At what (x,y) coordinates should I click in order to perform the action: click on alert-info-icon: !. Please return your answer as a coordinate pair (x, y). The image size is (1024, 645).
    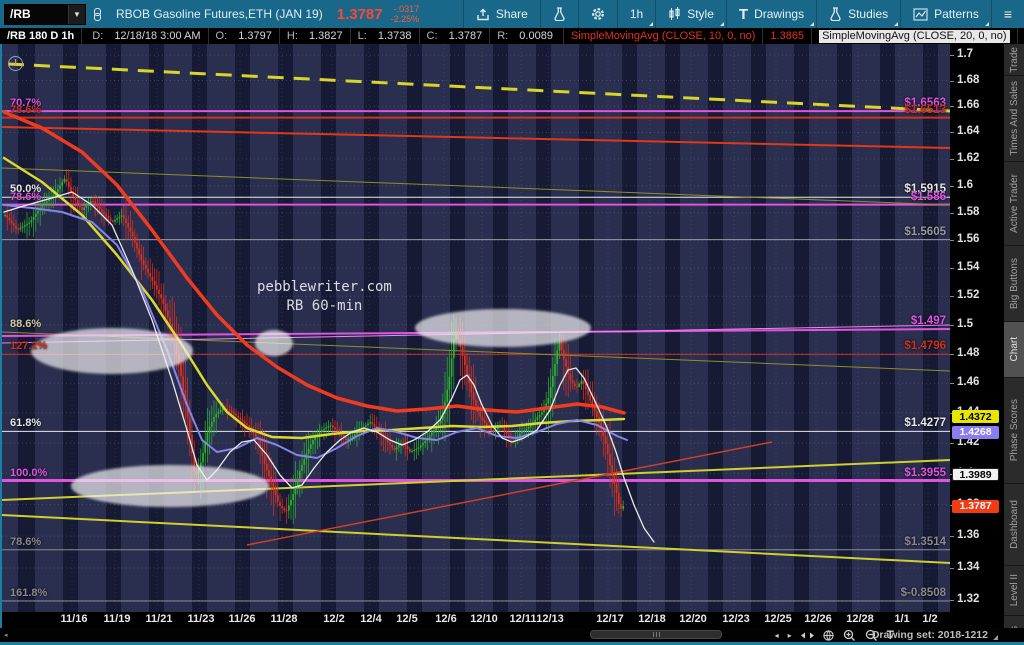
    Looking at the image, I should click on (15, 63).